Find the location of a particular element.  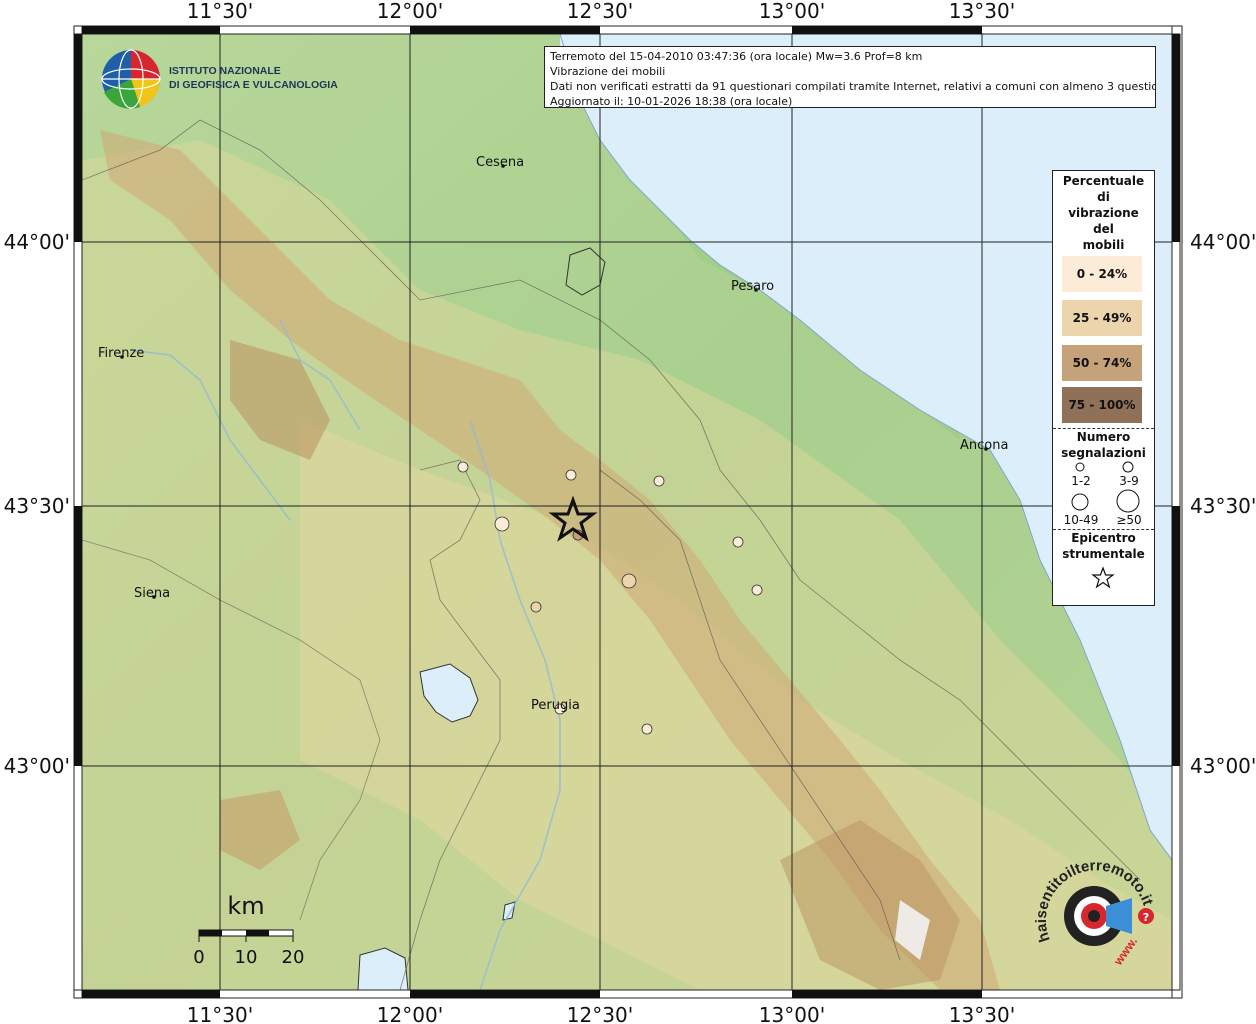

info-line-effect: Vibrazione dei mobili is located at coordinates (608, 71).